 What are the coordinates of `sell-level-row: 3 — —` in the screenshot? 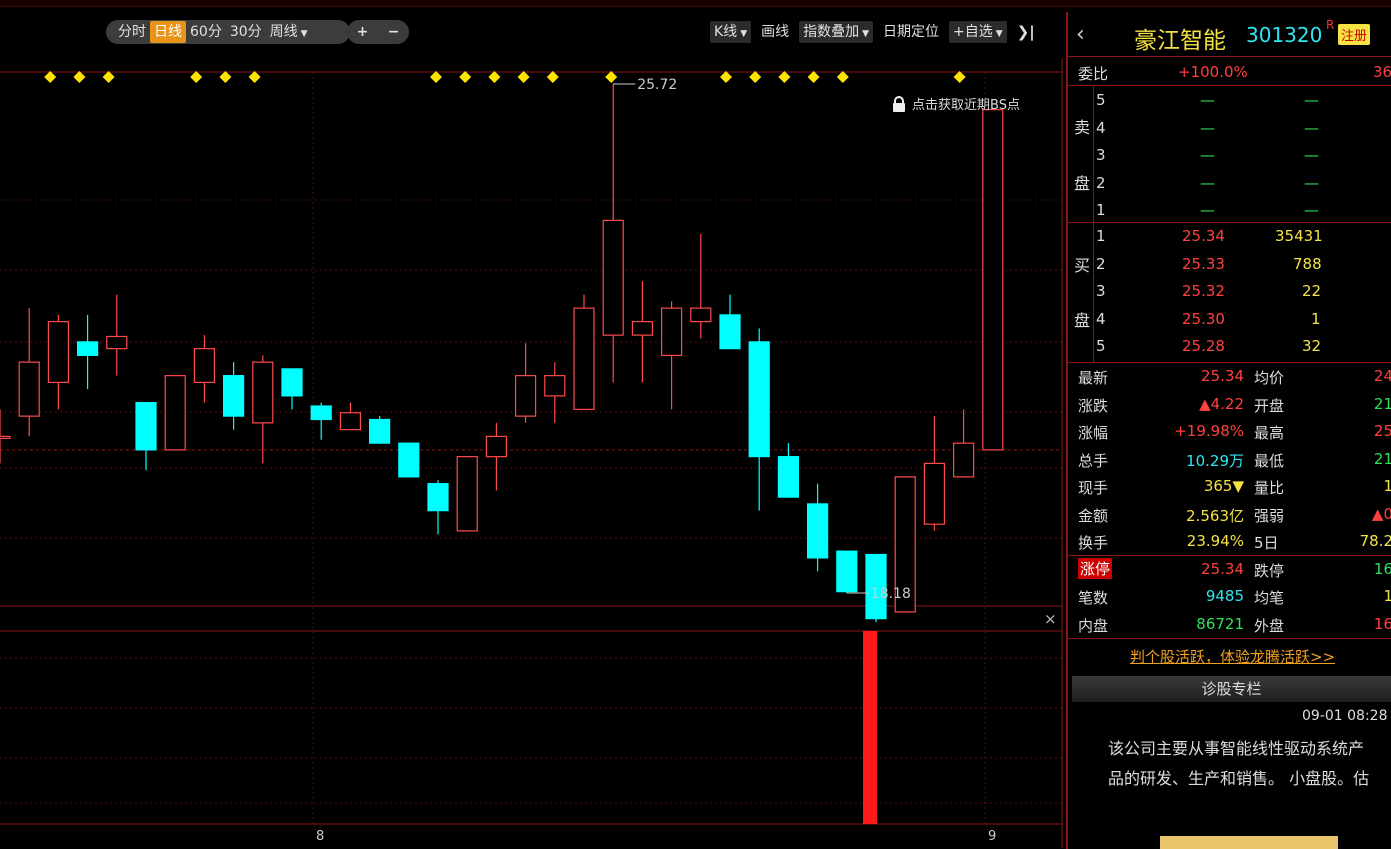 It's located at (1229, 155).